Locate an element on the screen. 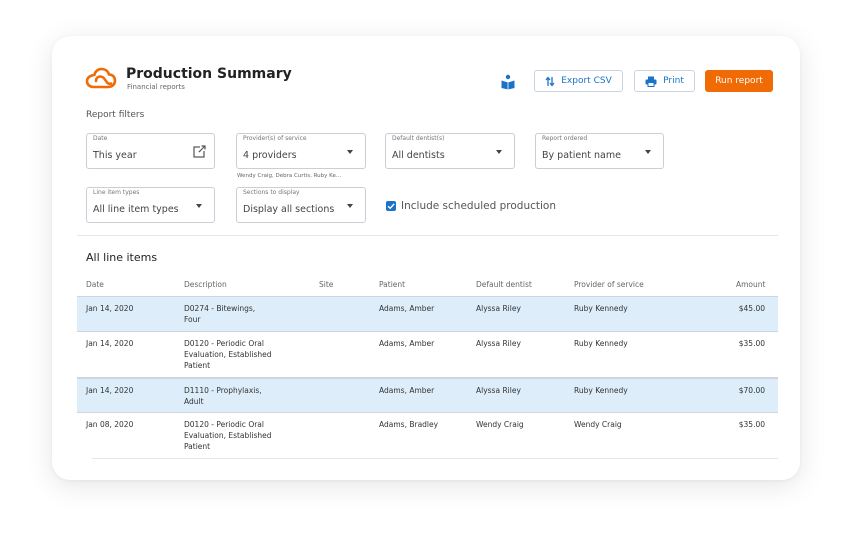  row-description-line: Four is located at coordinates (192, 319).